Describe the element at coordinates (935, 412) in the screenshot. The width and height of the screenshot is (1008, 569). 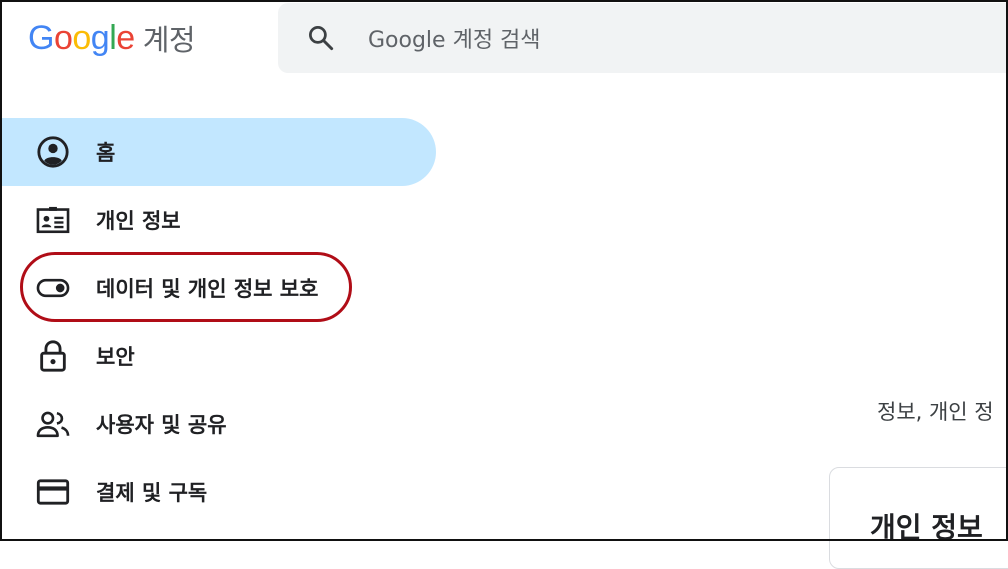
I see `main-description-text: 정보, 개인 정` at that location.